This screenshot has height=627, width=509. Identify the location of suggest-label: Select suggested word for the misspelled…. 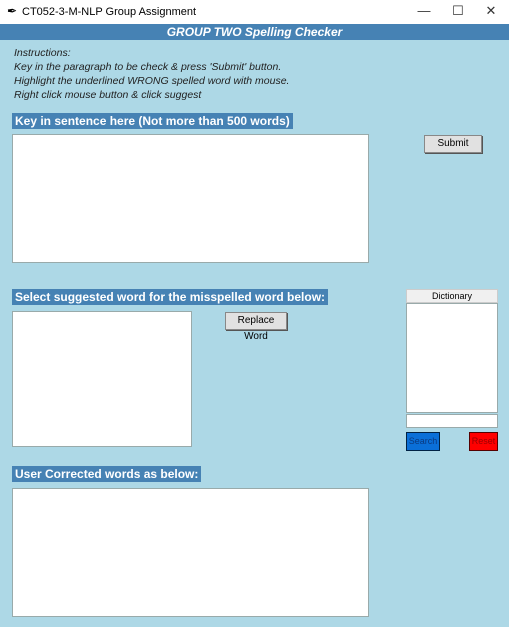
(170, 297).